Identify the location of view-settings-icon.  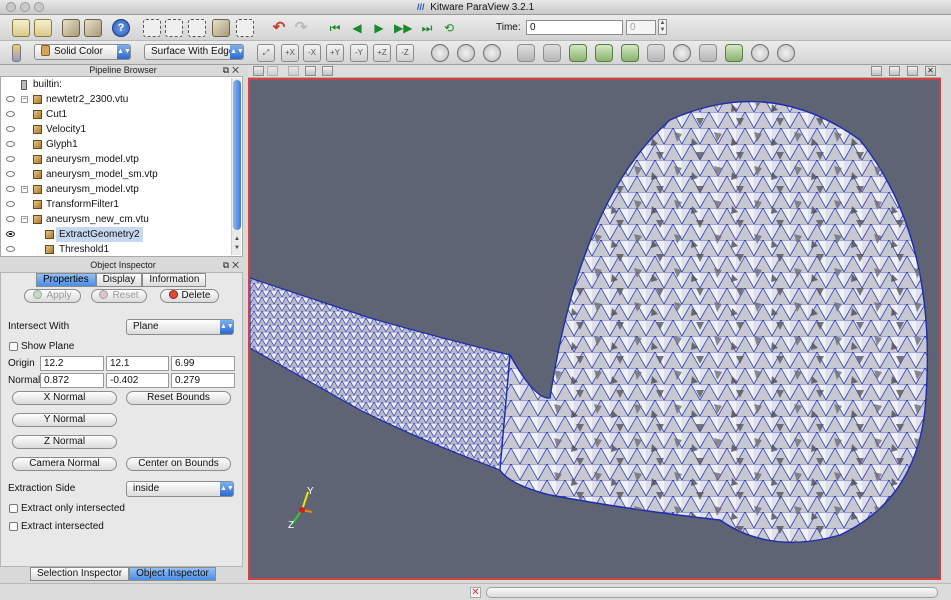
(293, 71).